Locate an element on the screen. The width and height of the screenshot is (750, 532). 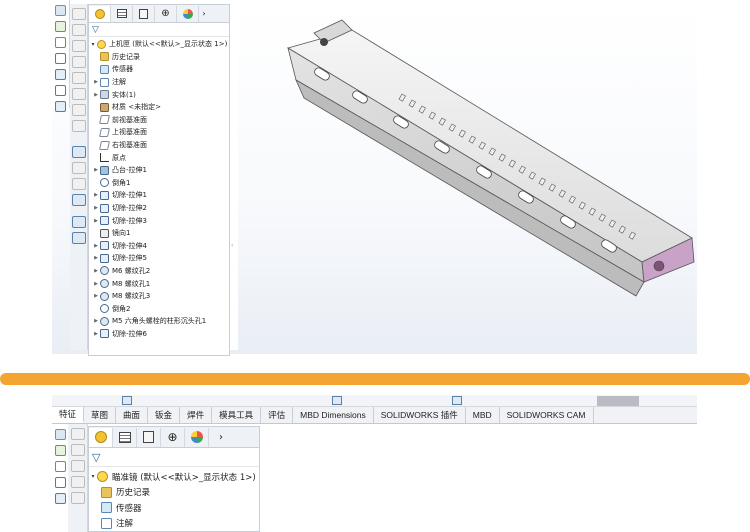
tree-item: 右视基准面 is located at coordinates (160, 145).